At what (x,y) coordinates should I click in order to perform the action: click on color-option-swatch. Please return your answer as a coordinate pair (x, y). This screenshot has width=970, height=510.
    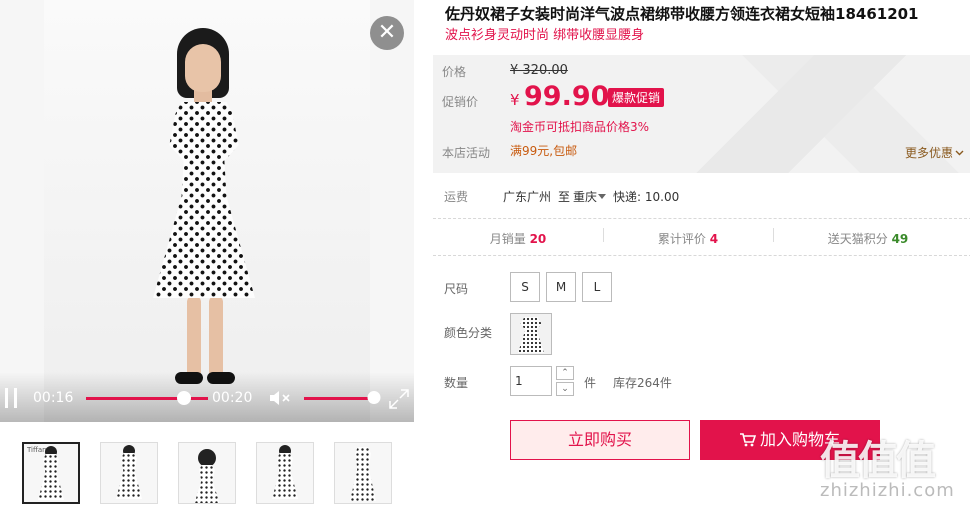
    Looking at the image, I should click on (531, 334).